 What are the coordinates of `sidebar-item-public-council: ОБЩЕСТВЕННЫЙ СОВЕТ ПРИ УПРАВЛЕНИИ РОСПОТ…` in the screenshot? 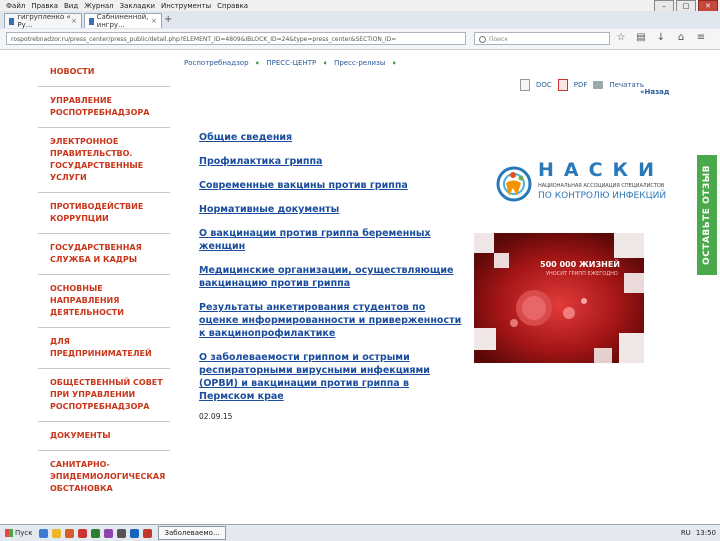 It's located at (104, 395).